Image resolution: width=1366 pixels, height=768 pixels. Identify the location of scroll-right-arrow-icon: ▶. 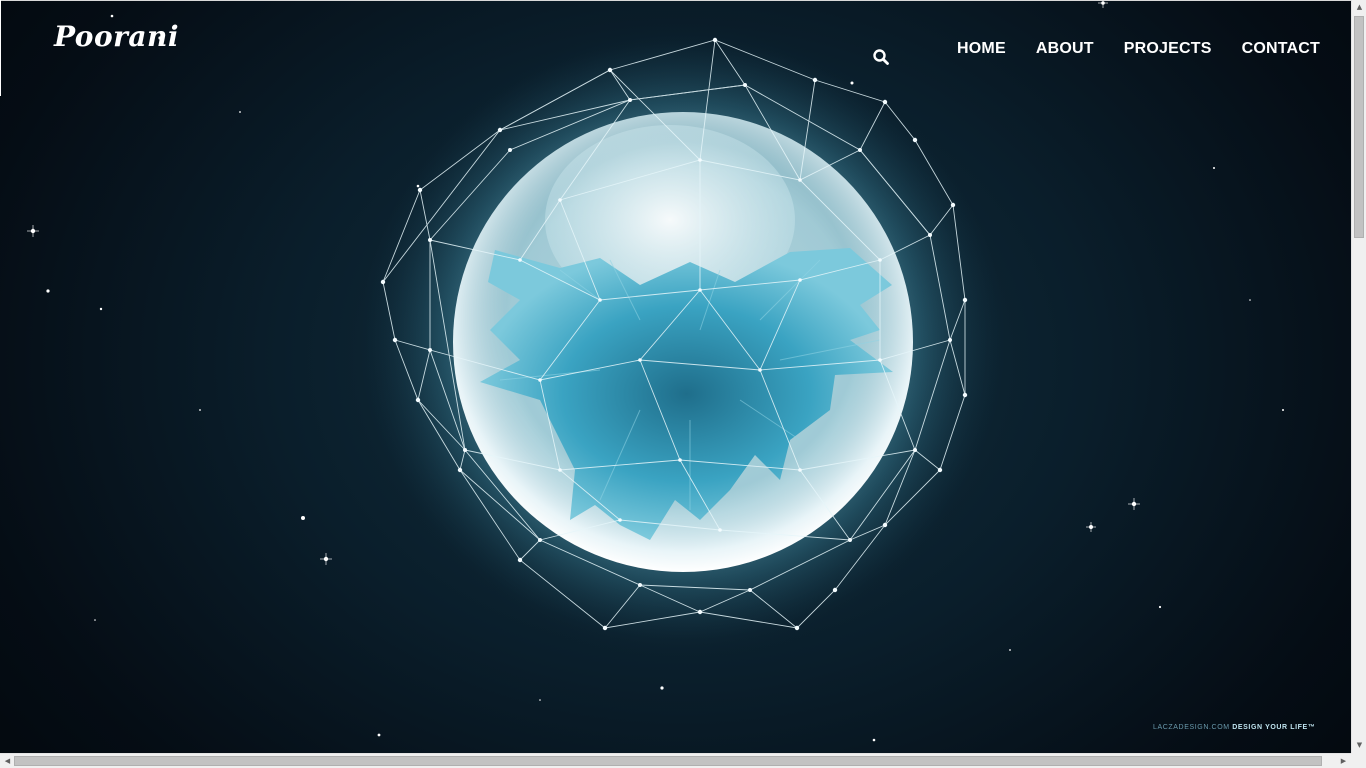
(1343, 761).